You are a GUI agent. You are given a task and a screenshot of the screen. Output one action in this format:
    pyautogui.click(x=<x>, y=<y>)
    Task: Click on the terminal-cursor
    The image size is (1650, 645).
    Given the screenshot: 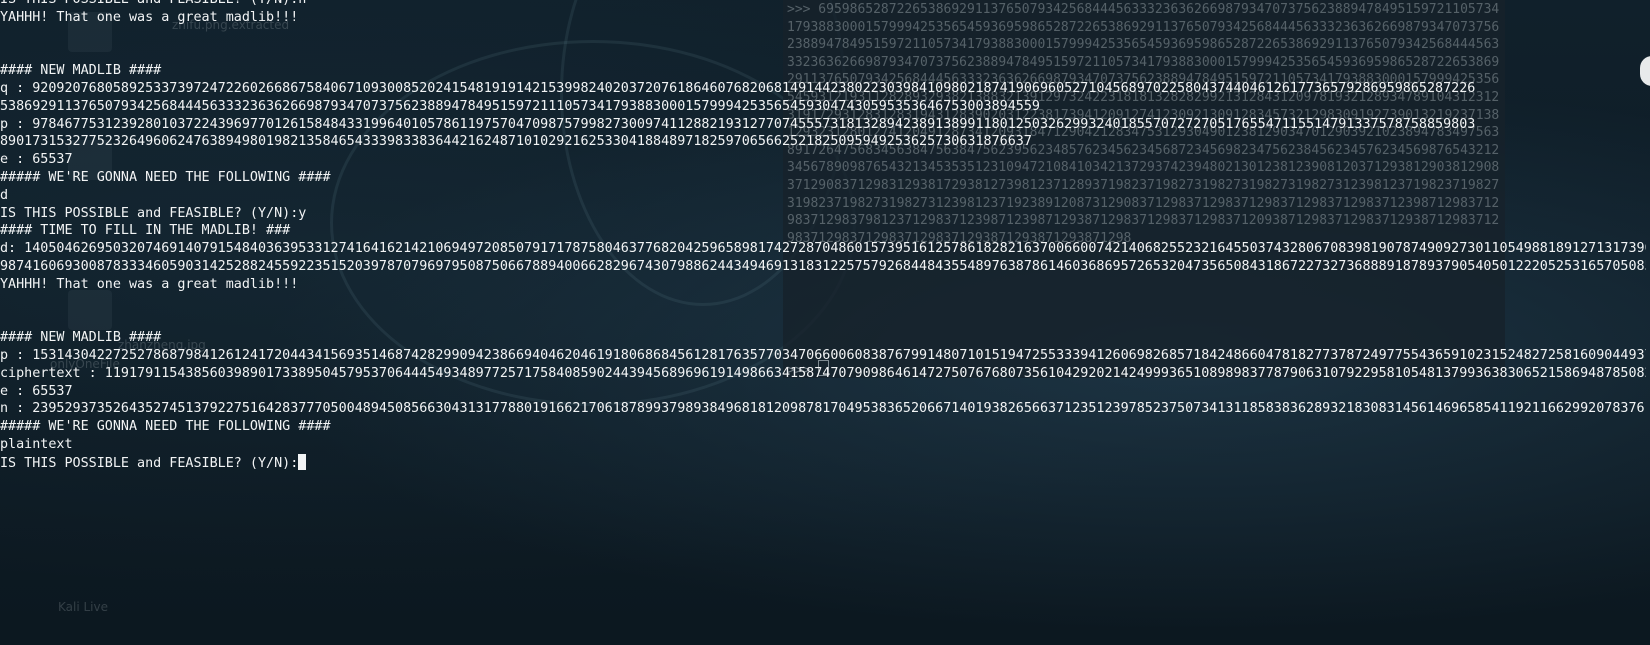 What is the action you would take?
    pyautogui.click(x=302, y=461)
    